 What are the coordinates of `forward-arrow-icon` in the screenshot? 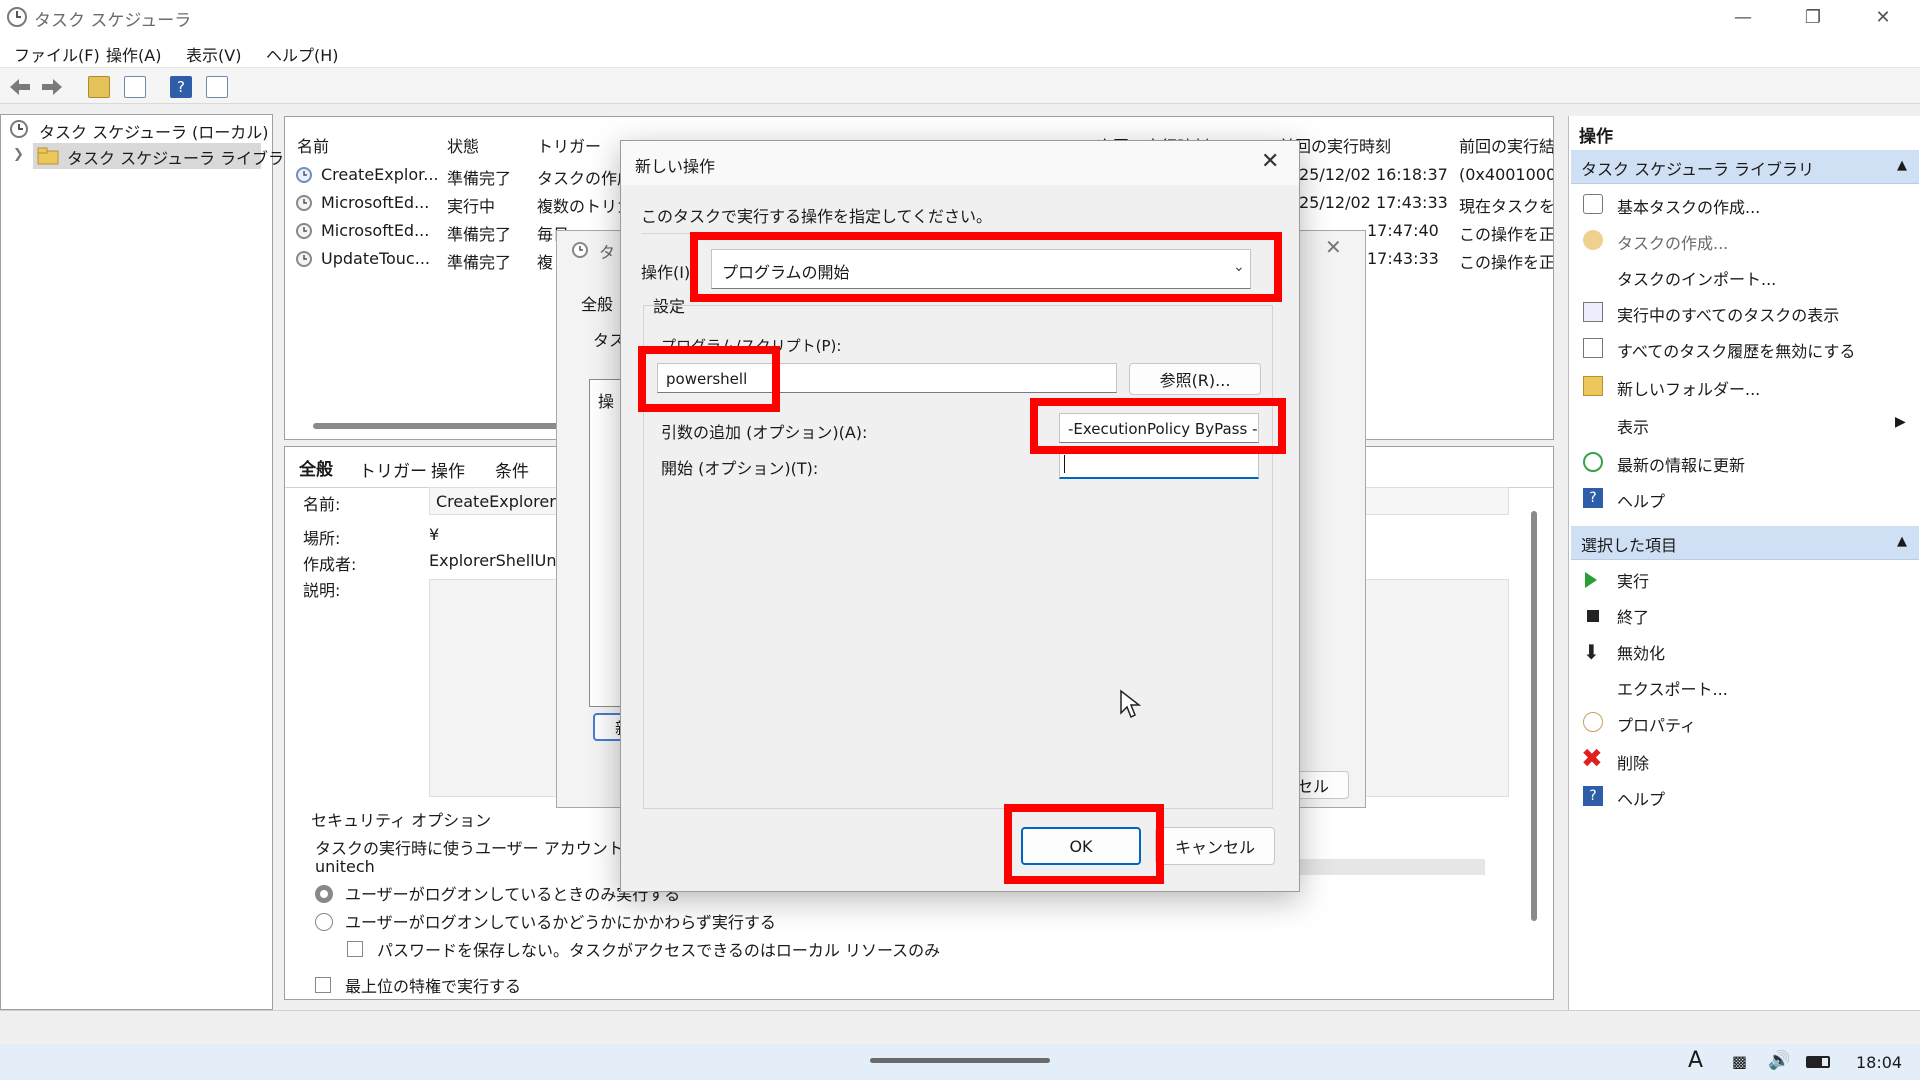 It's located at (52, 87).